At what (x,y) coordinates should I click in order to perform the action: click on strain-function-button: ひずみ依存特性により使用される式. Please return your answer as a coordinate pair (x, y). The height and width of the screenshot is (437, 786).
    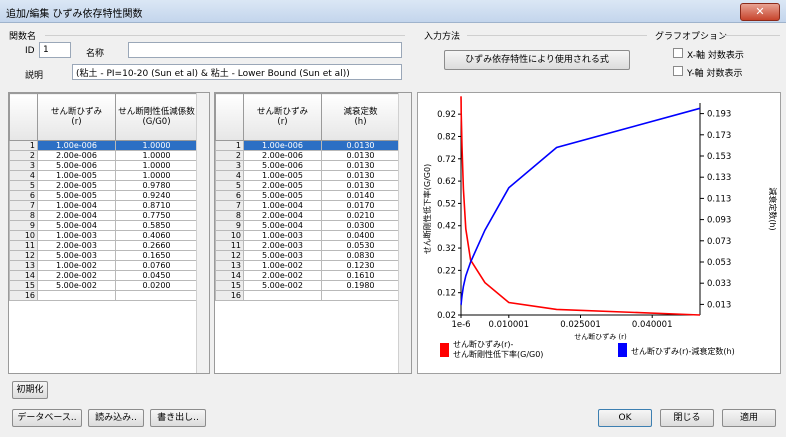
    Looking at the image, I should click on (537, 60).